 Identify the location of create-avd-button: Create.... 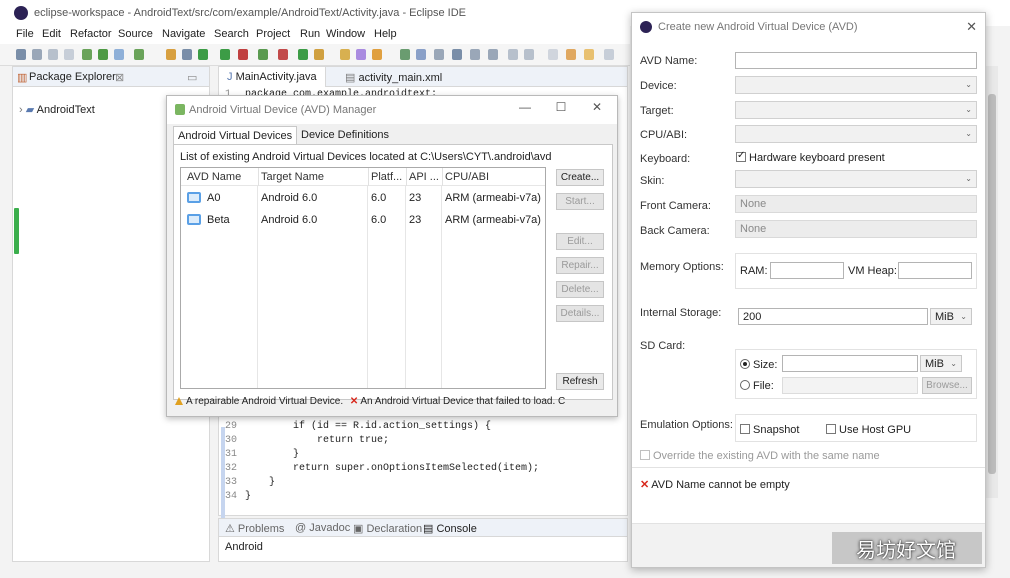
(580, 177).